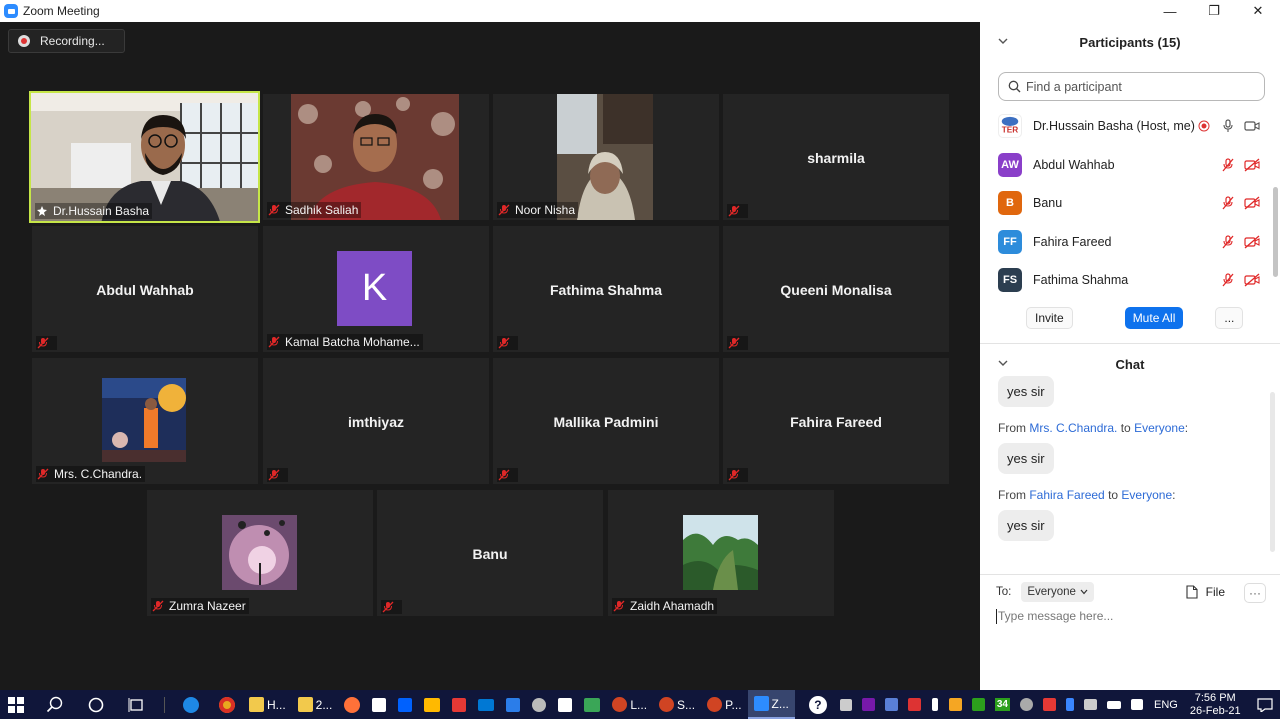 The height and width of the screenshot is (719, 1280). What do you see at coordinates (721, 553) in the screenshot?
I see `video-tile-zaidh: Zaidh Ahamadh` at bounding box center [721, 553].